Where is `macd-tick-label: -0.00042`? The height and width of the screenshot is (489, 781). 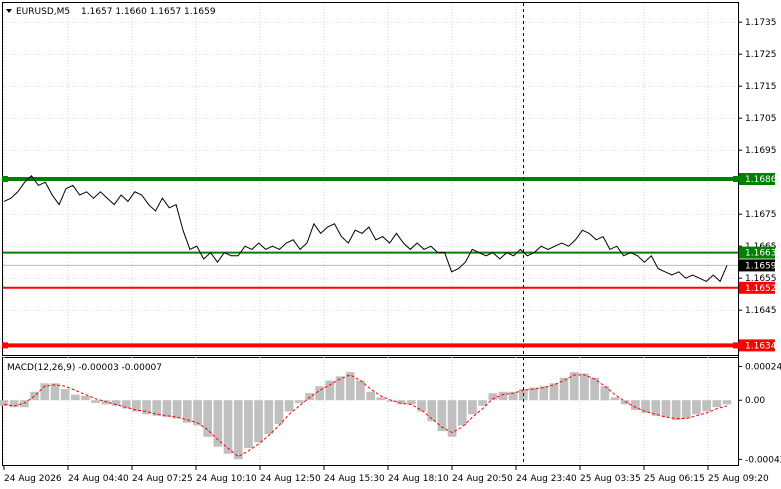
macd-tick-label: -0.00042 is located at coordinates (763, 460).